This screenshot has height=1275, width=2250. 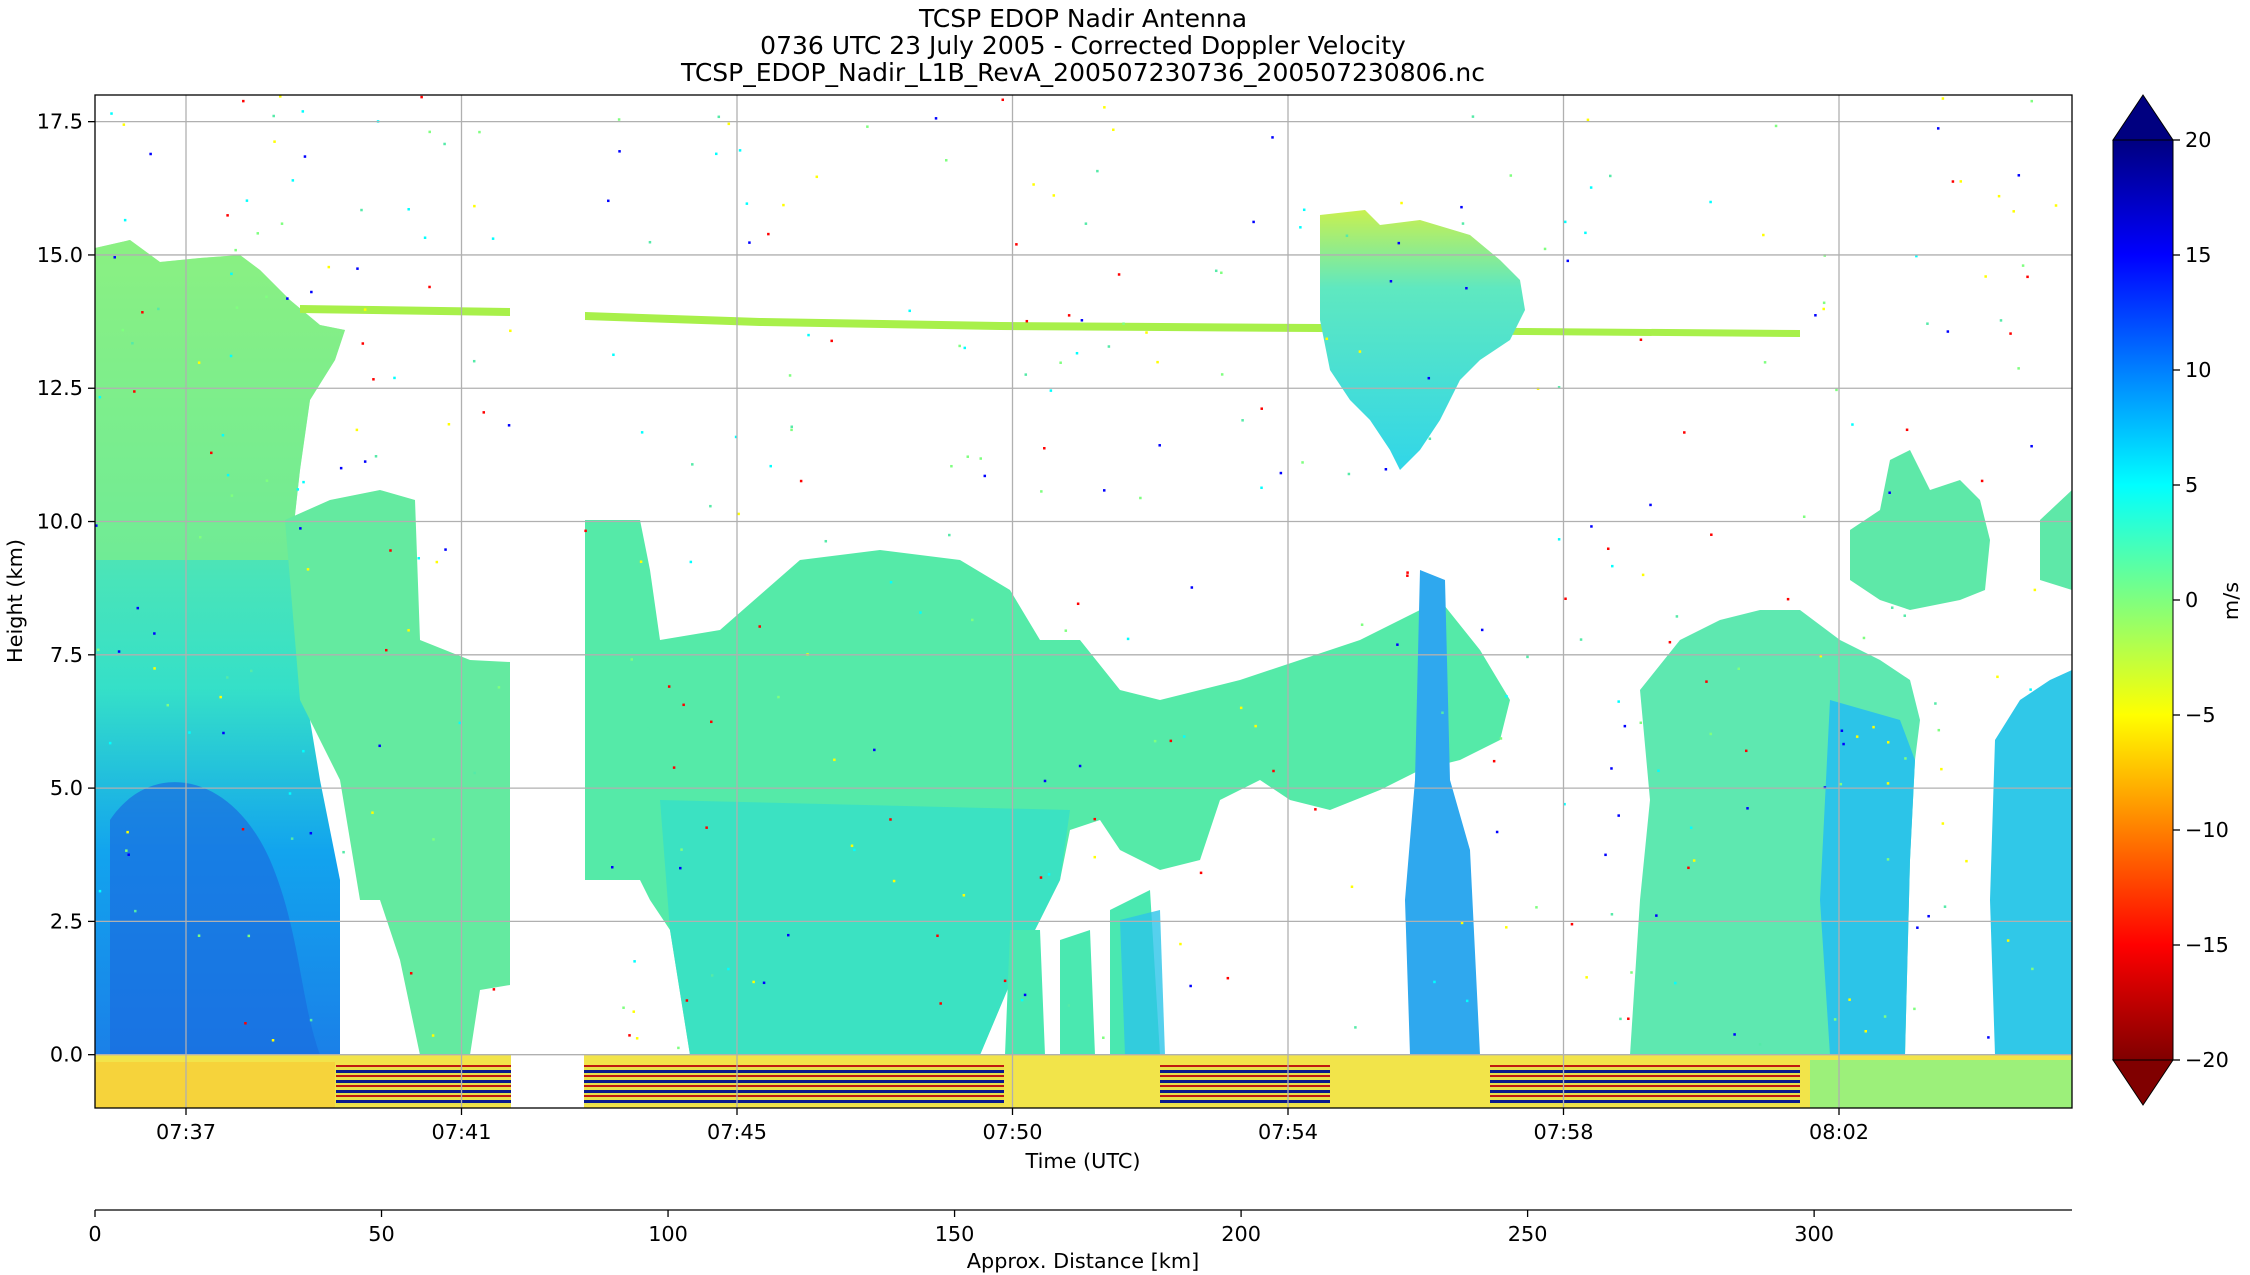 I want to click on surface-band-left-strong, so click(x=215, y=1085).